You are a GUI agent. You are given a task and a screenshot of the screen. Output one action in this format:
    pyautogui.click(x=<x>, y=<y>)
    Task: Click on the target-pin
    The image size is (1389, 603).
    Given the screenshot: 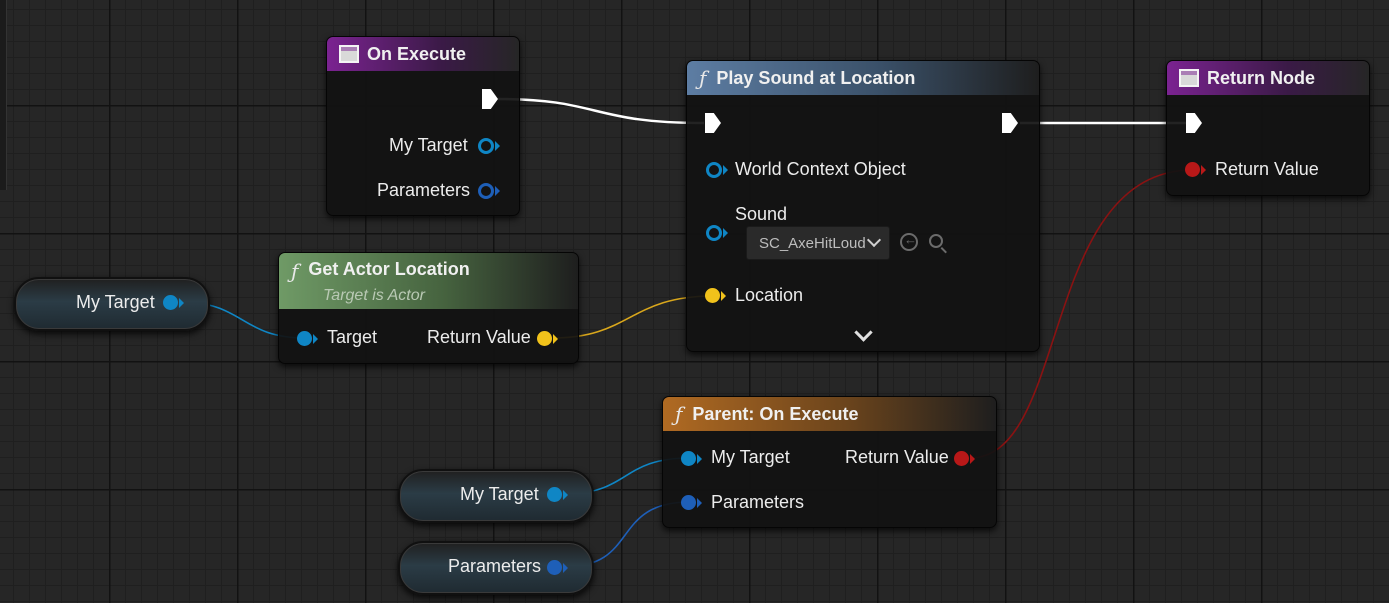 What is the action you would take?
    pyautogui.click(x=304, y=338)
    